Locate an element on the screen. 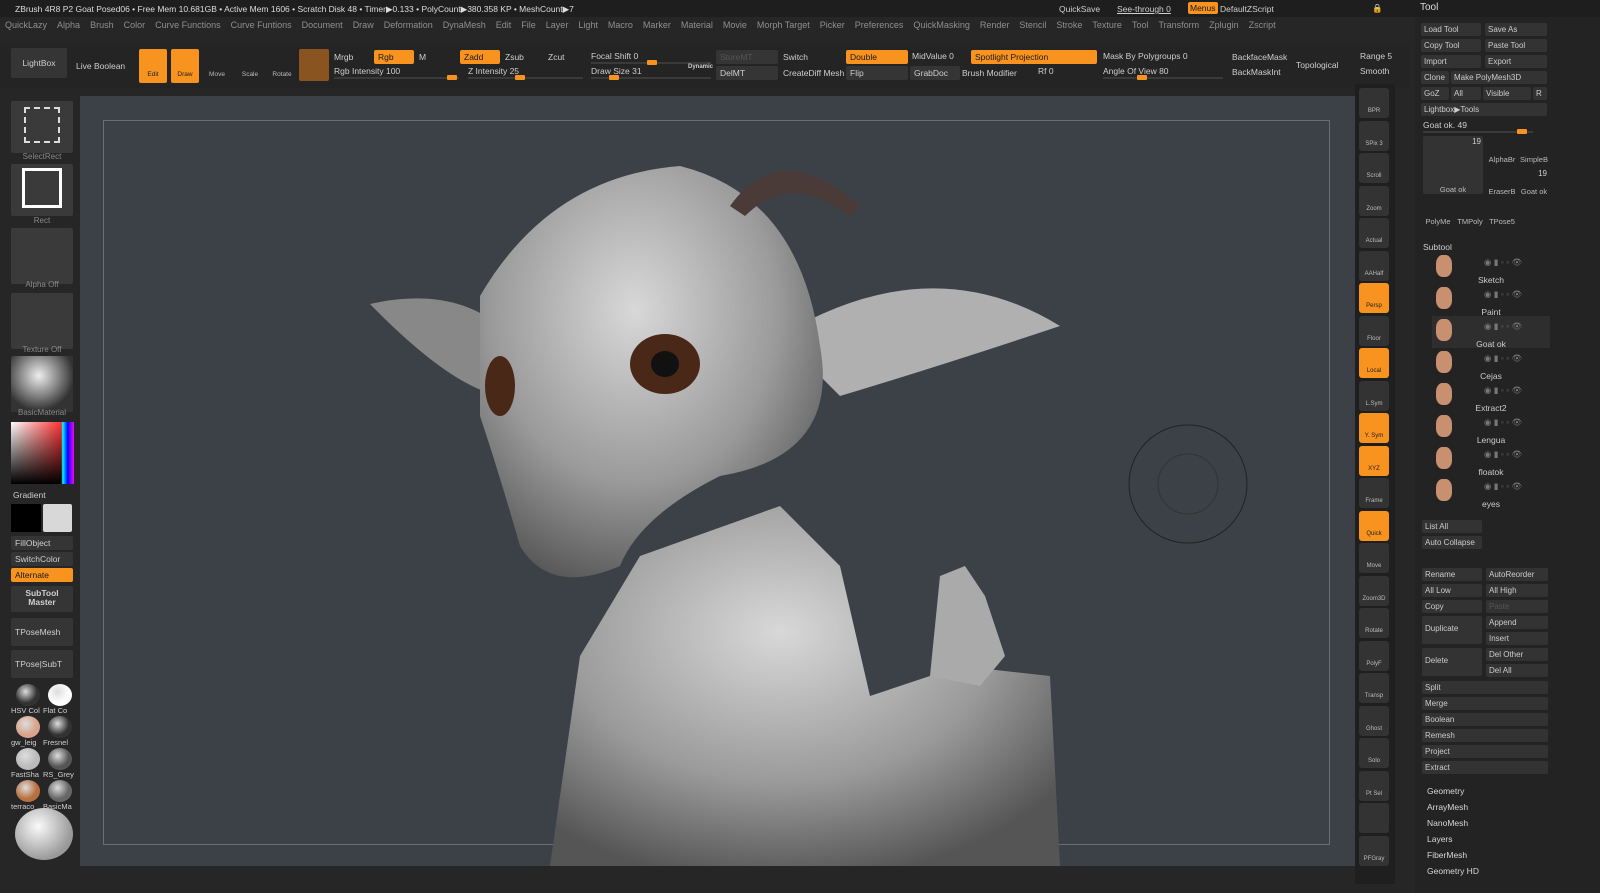 The width and height of the screenshot is (1600, 893). menu-layer: Layer is located at coordinates (557, 25).